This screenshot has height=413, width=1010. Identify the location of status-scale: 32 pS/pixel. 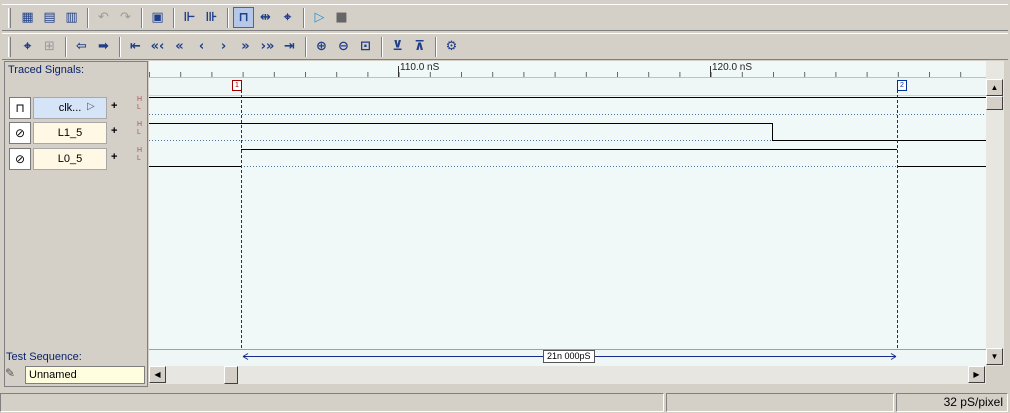
(952, 402).